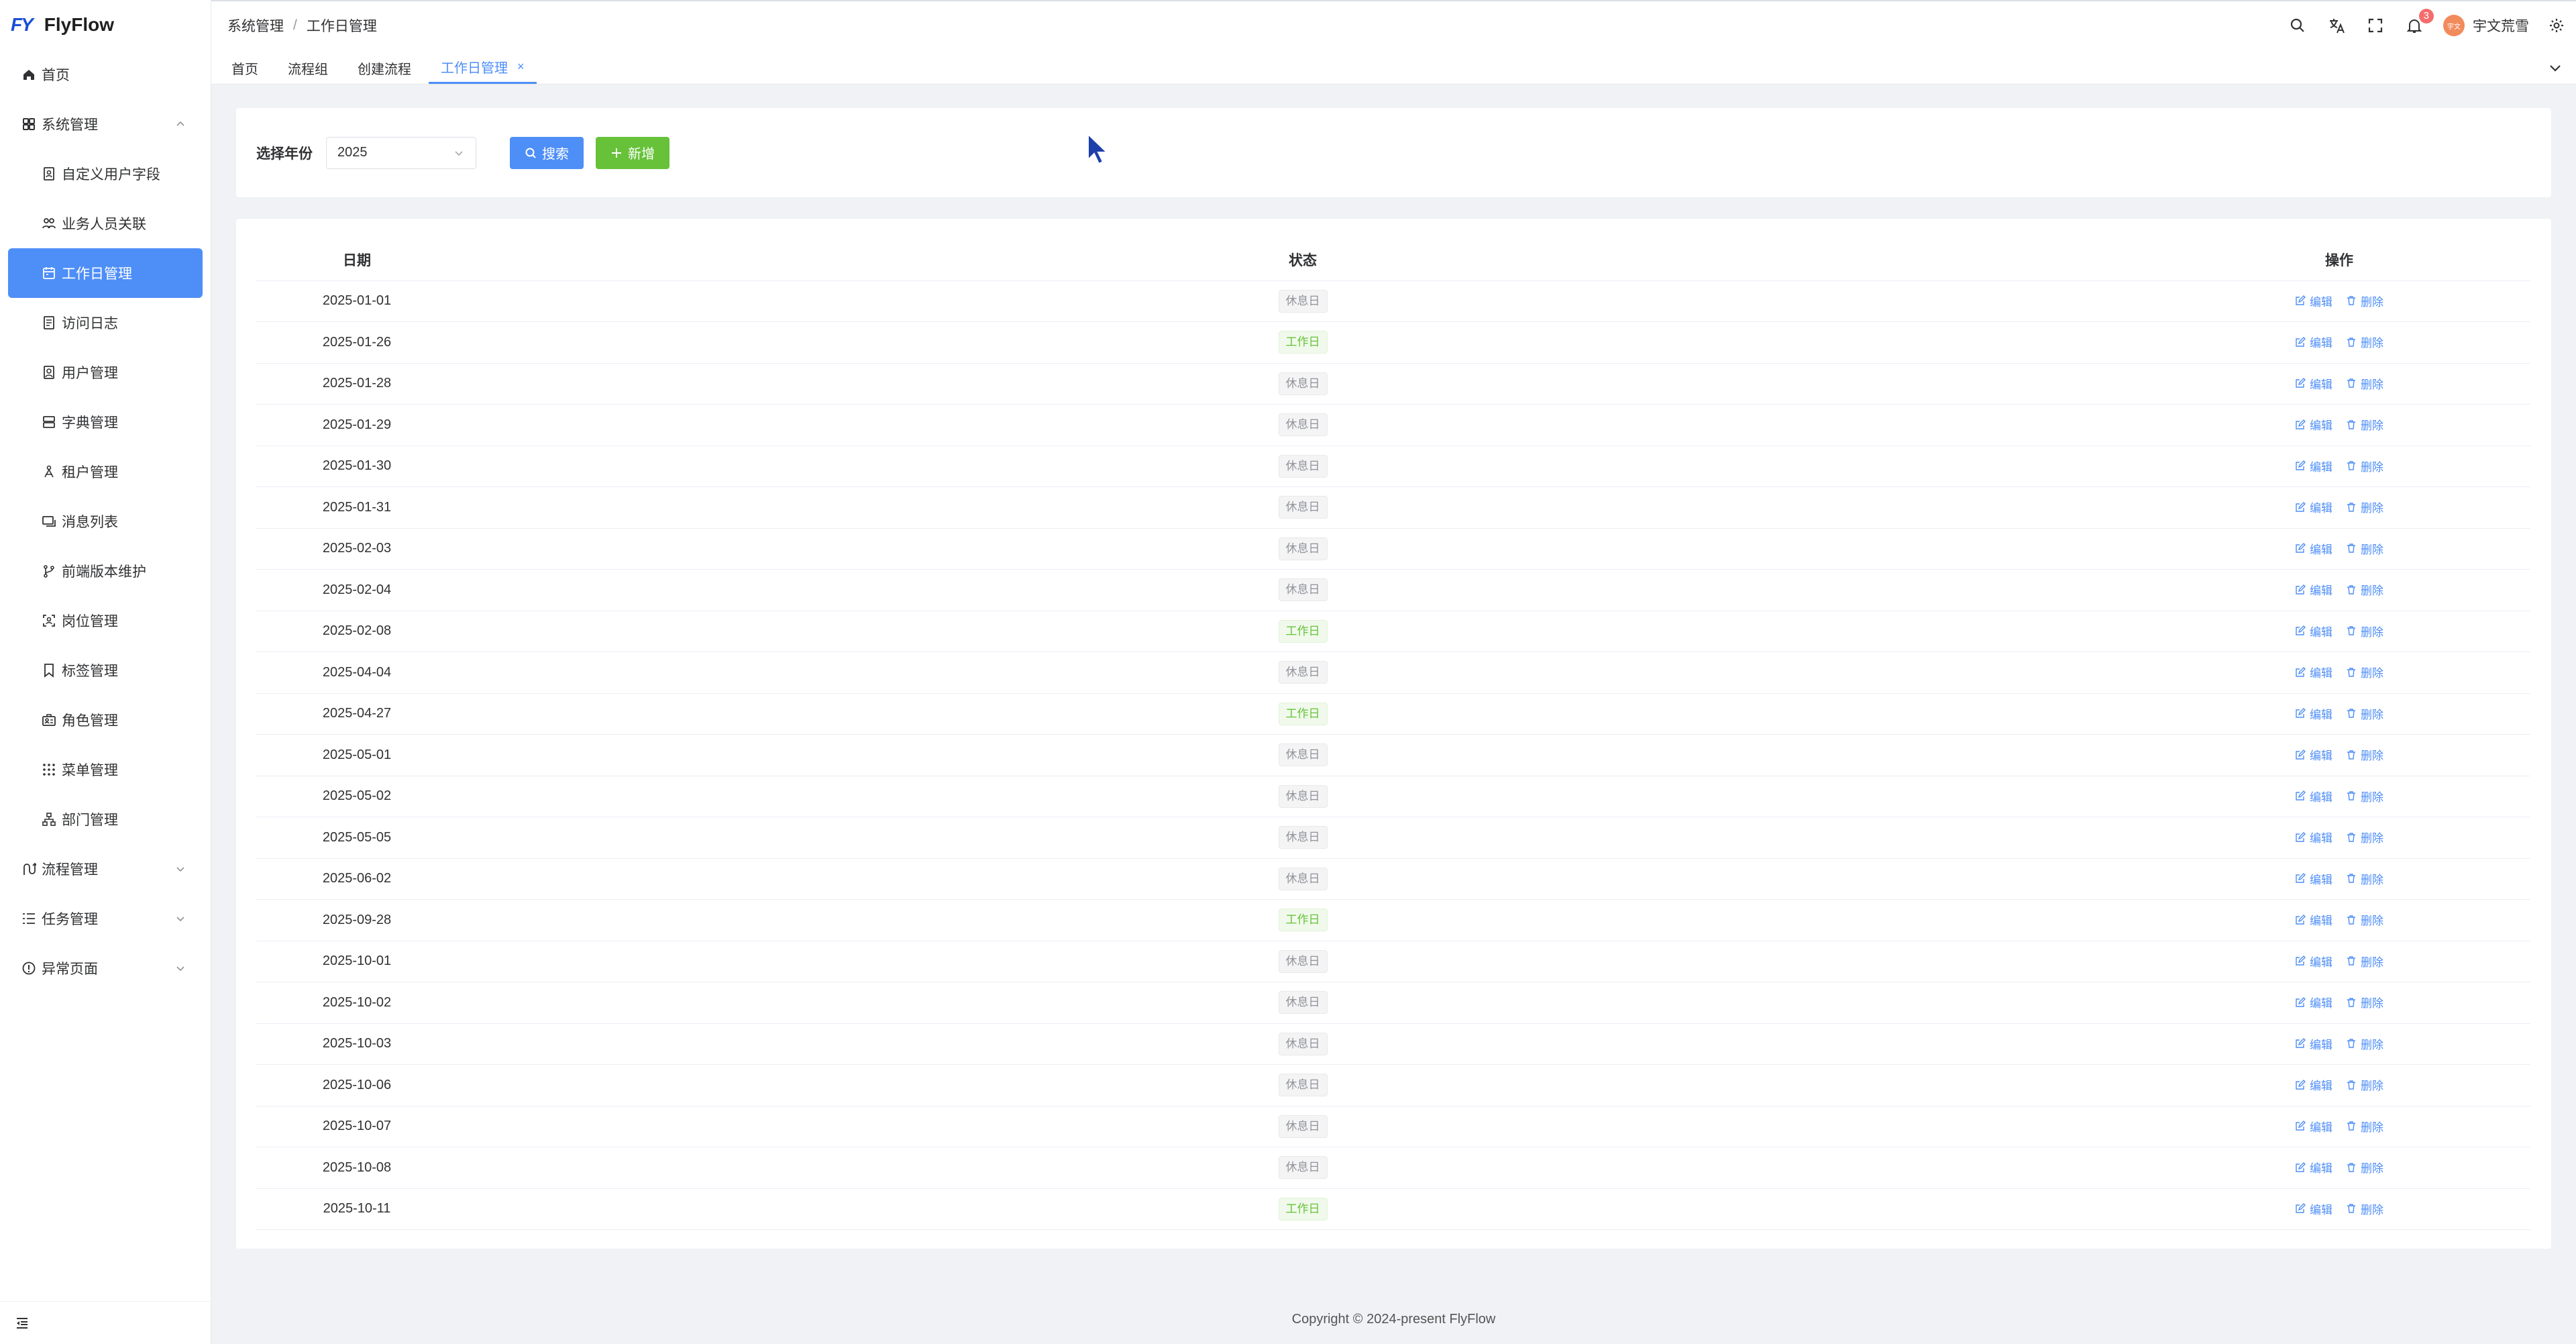  What do you see at coordinates (616, 153) in the screenshot?
I see `plus-icon` at bounding box center [616, 153].